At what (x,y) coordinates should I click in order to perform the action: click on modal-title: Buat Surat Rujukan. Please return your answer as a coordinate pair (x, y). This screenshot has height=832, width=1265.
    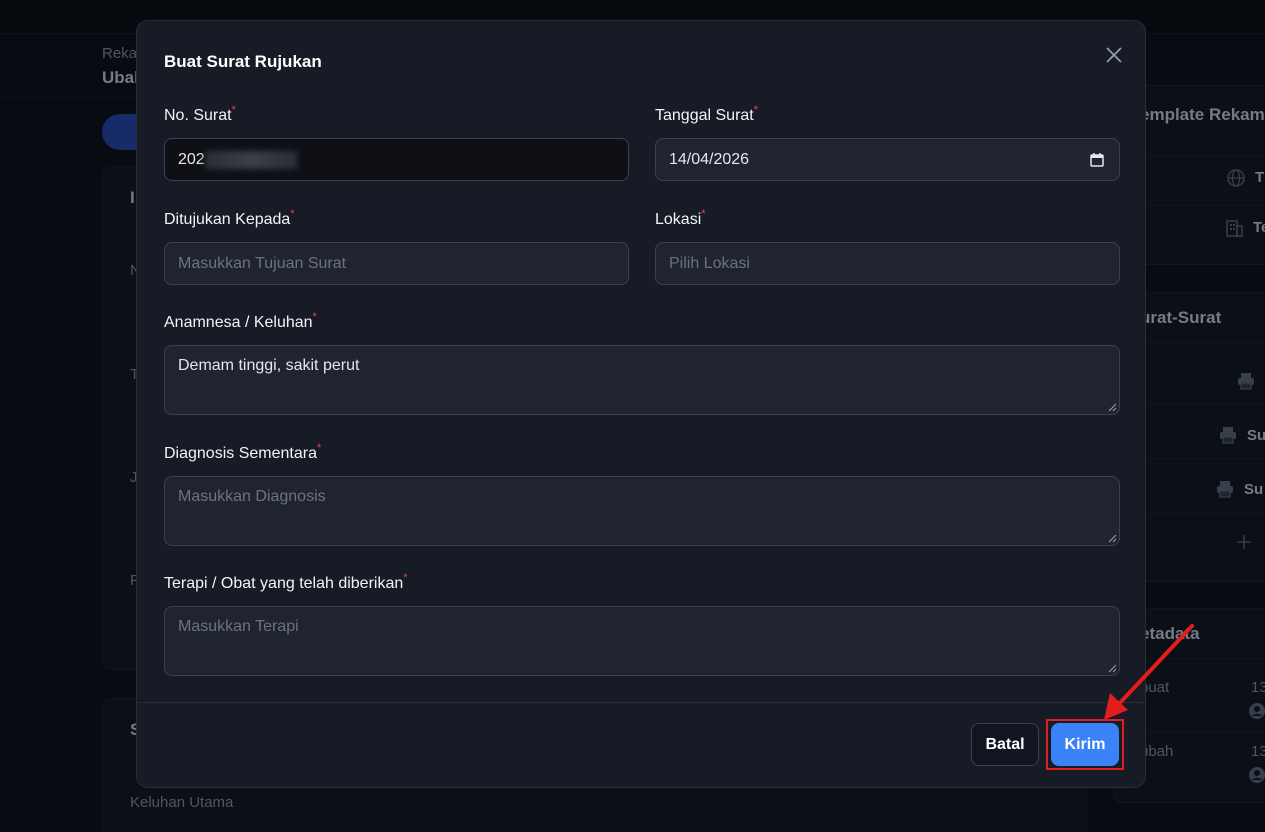
    Looking at the image, I should click on (243, 61).